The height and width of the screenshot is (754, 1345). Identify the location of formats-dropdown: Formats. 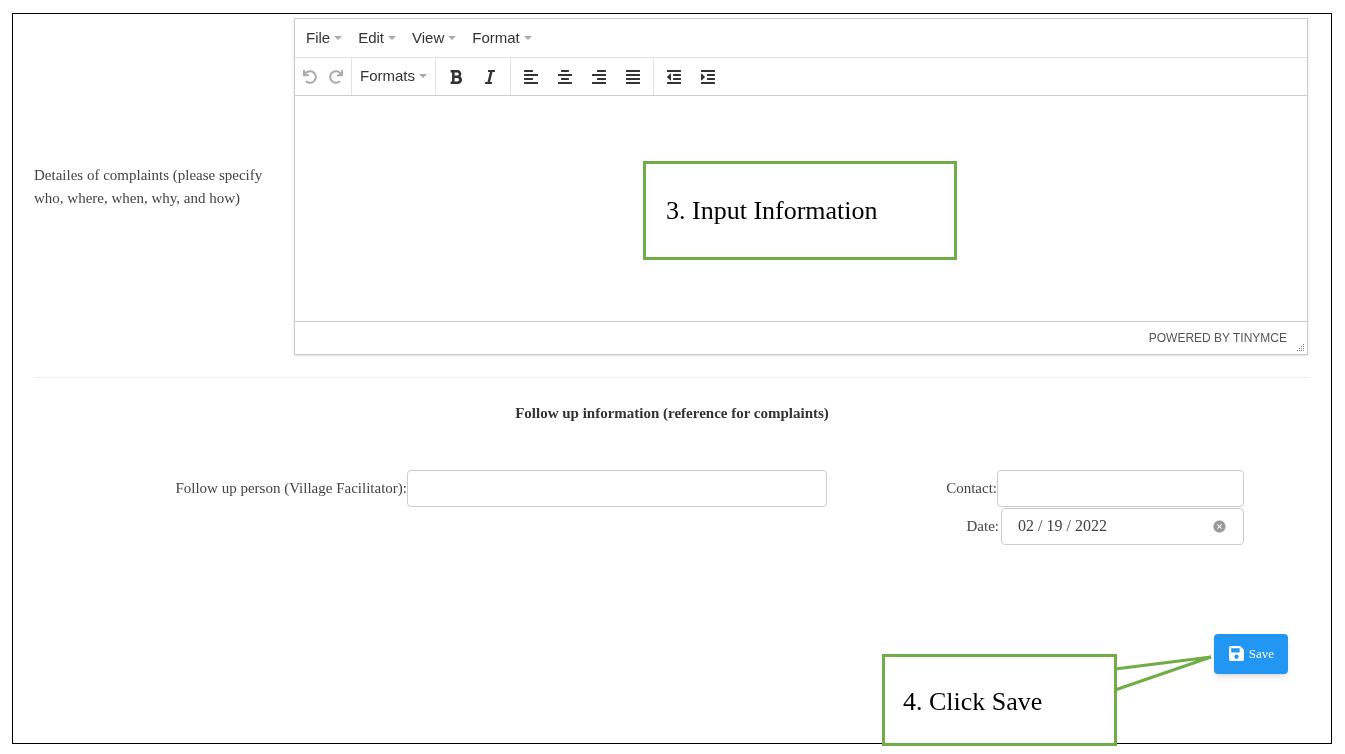
(393, 76).